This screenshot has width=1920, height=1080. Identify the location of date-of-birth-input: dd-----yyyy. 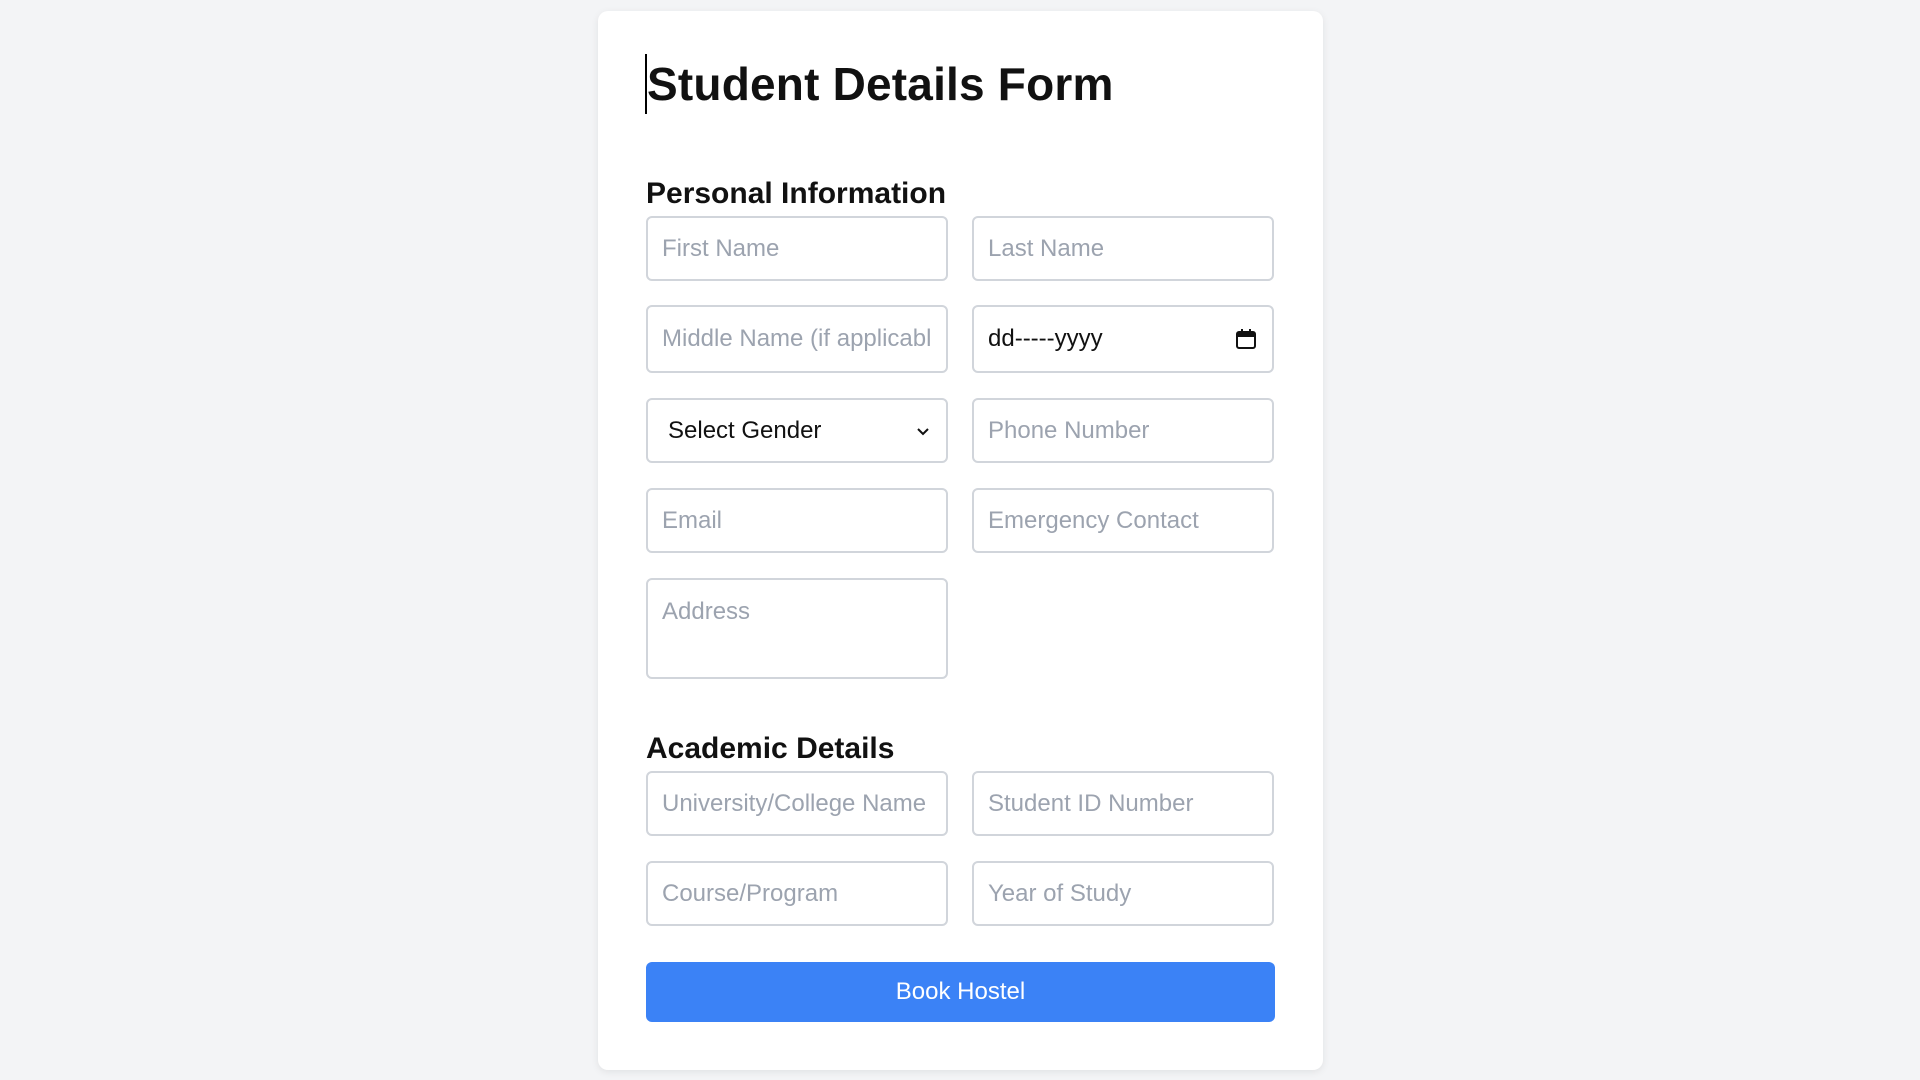
(1123, 339).